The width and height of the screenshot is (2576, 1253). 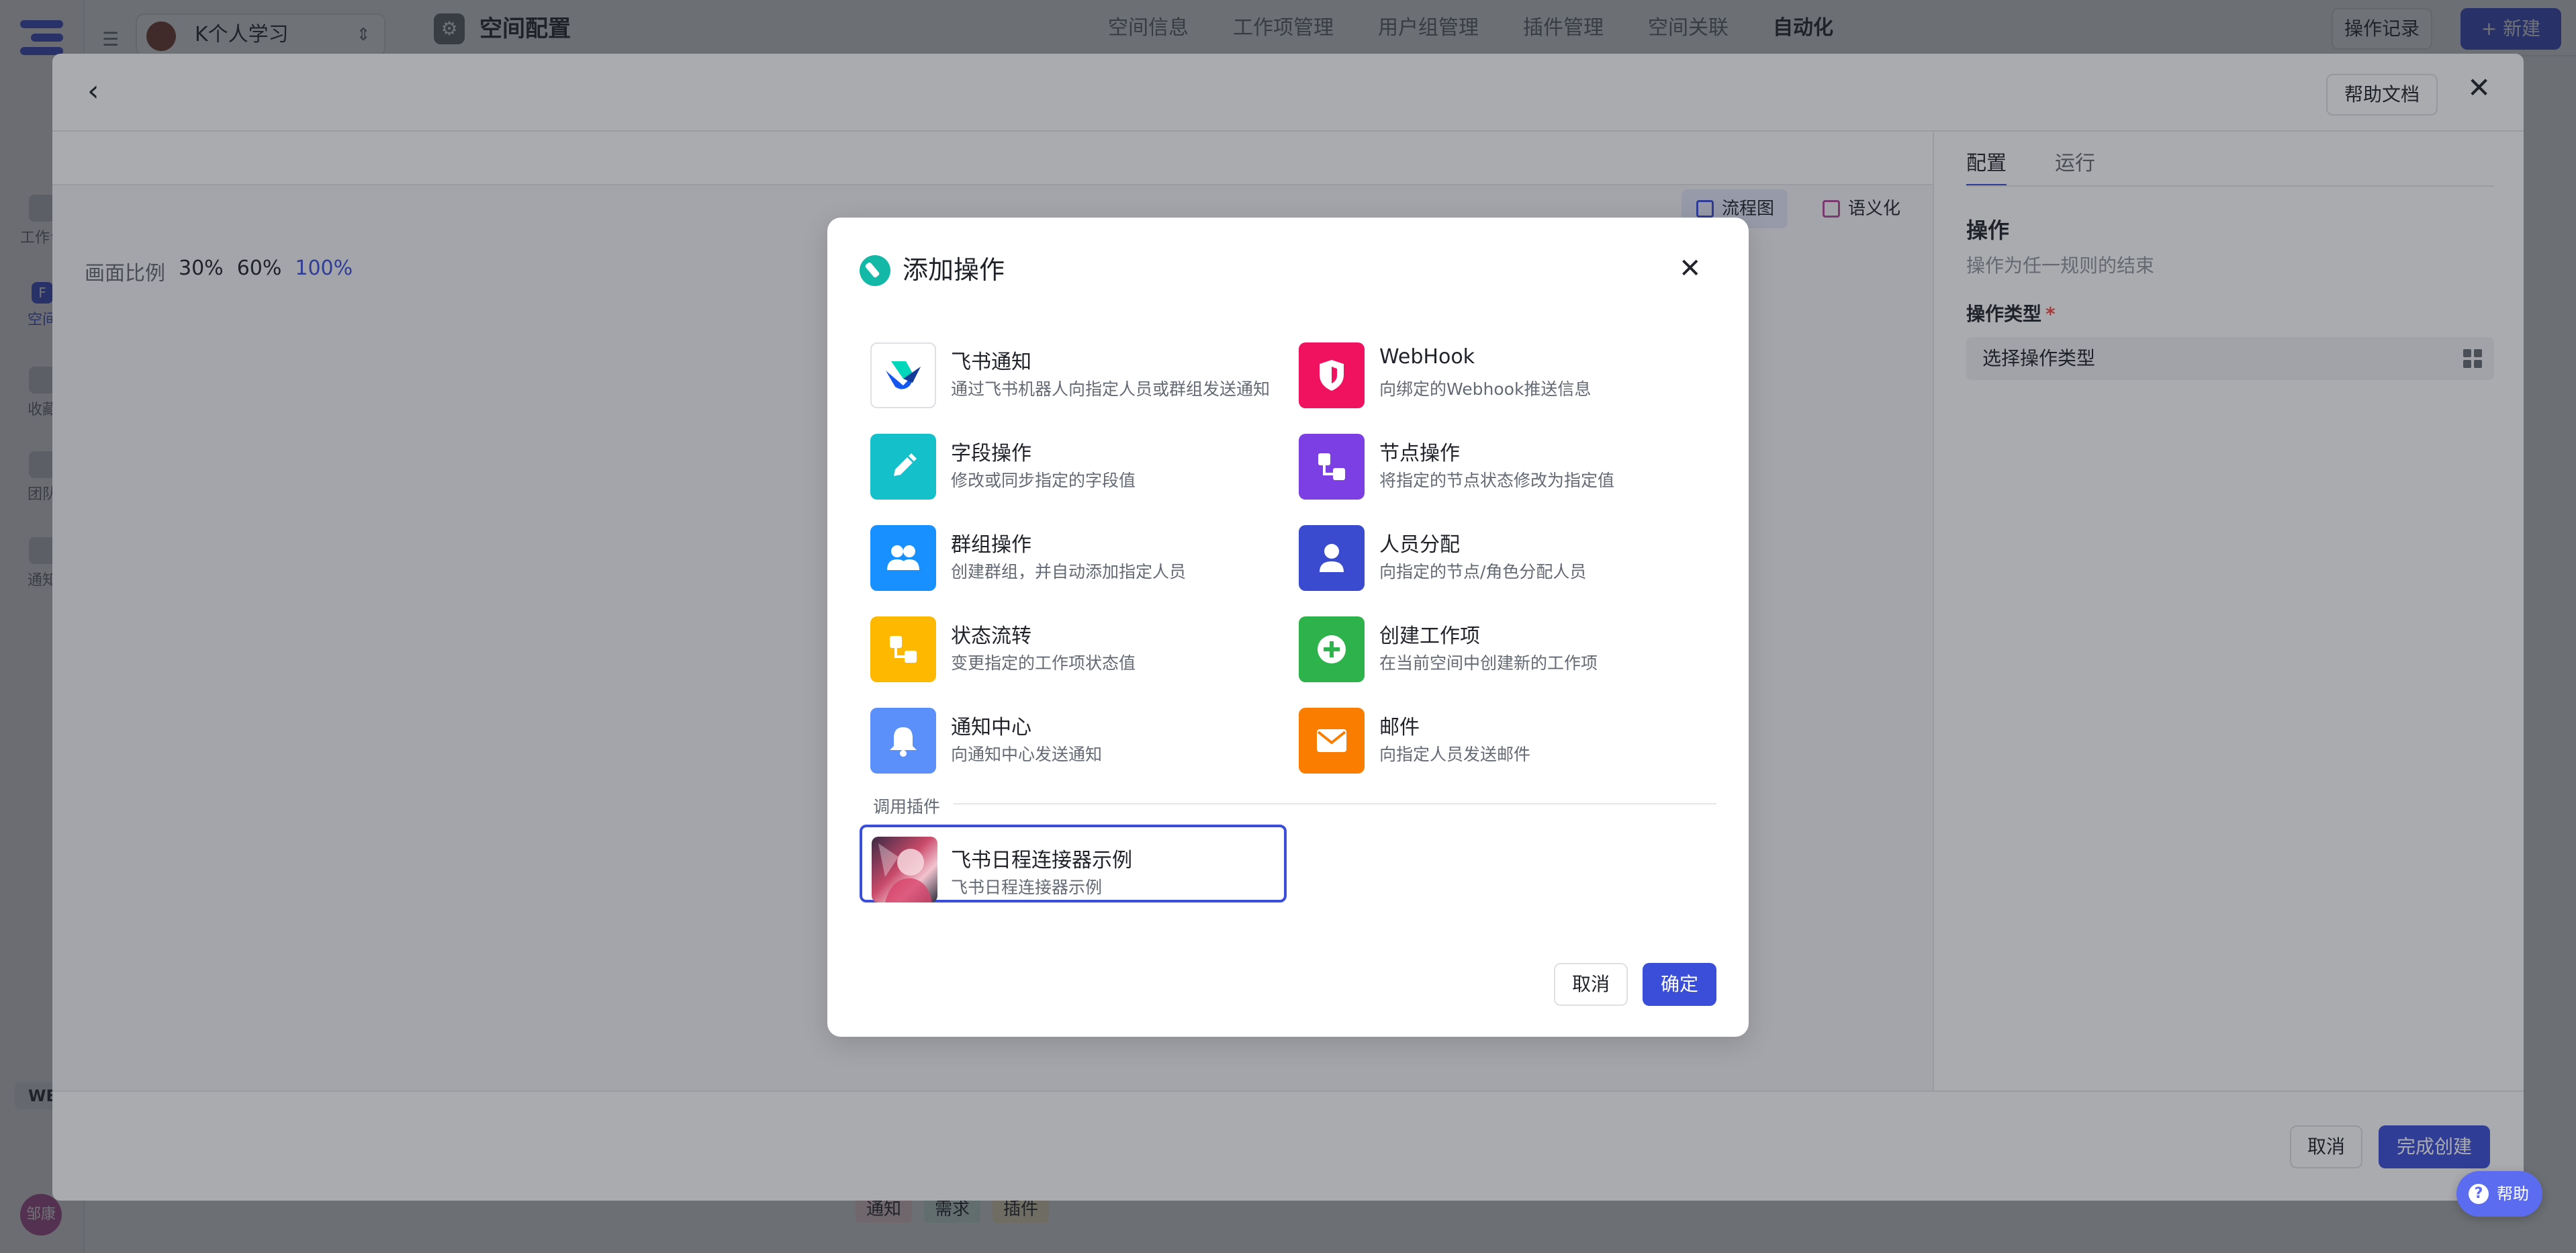 What do you see at coordinates (1073, 863) in the screenshot?
I see `plugin-feishu-calendar: 飞书日程连接器示例 飞书日程连接器示例` at bounding box center [1073, 863].